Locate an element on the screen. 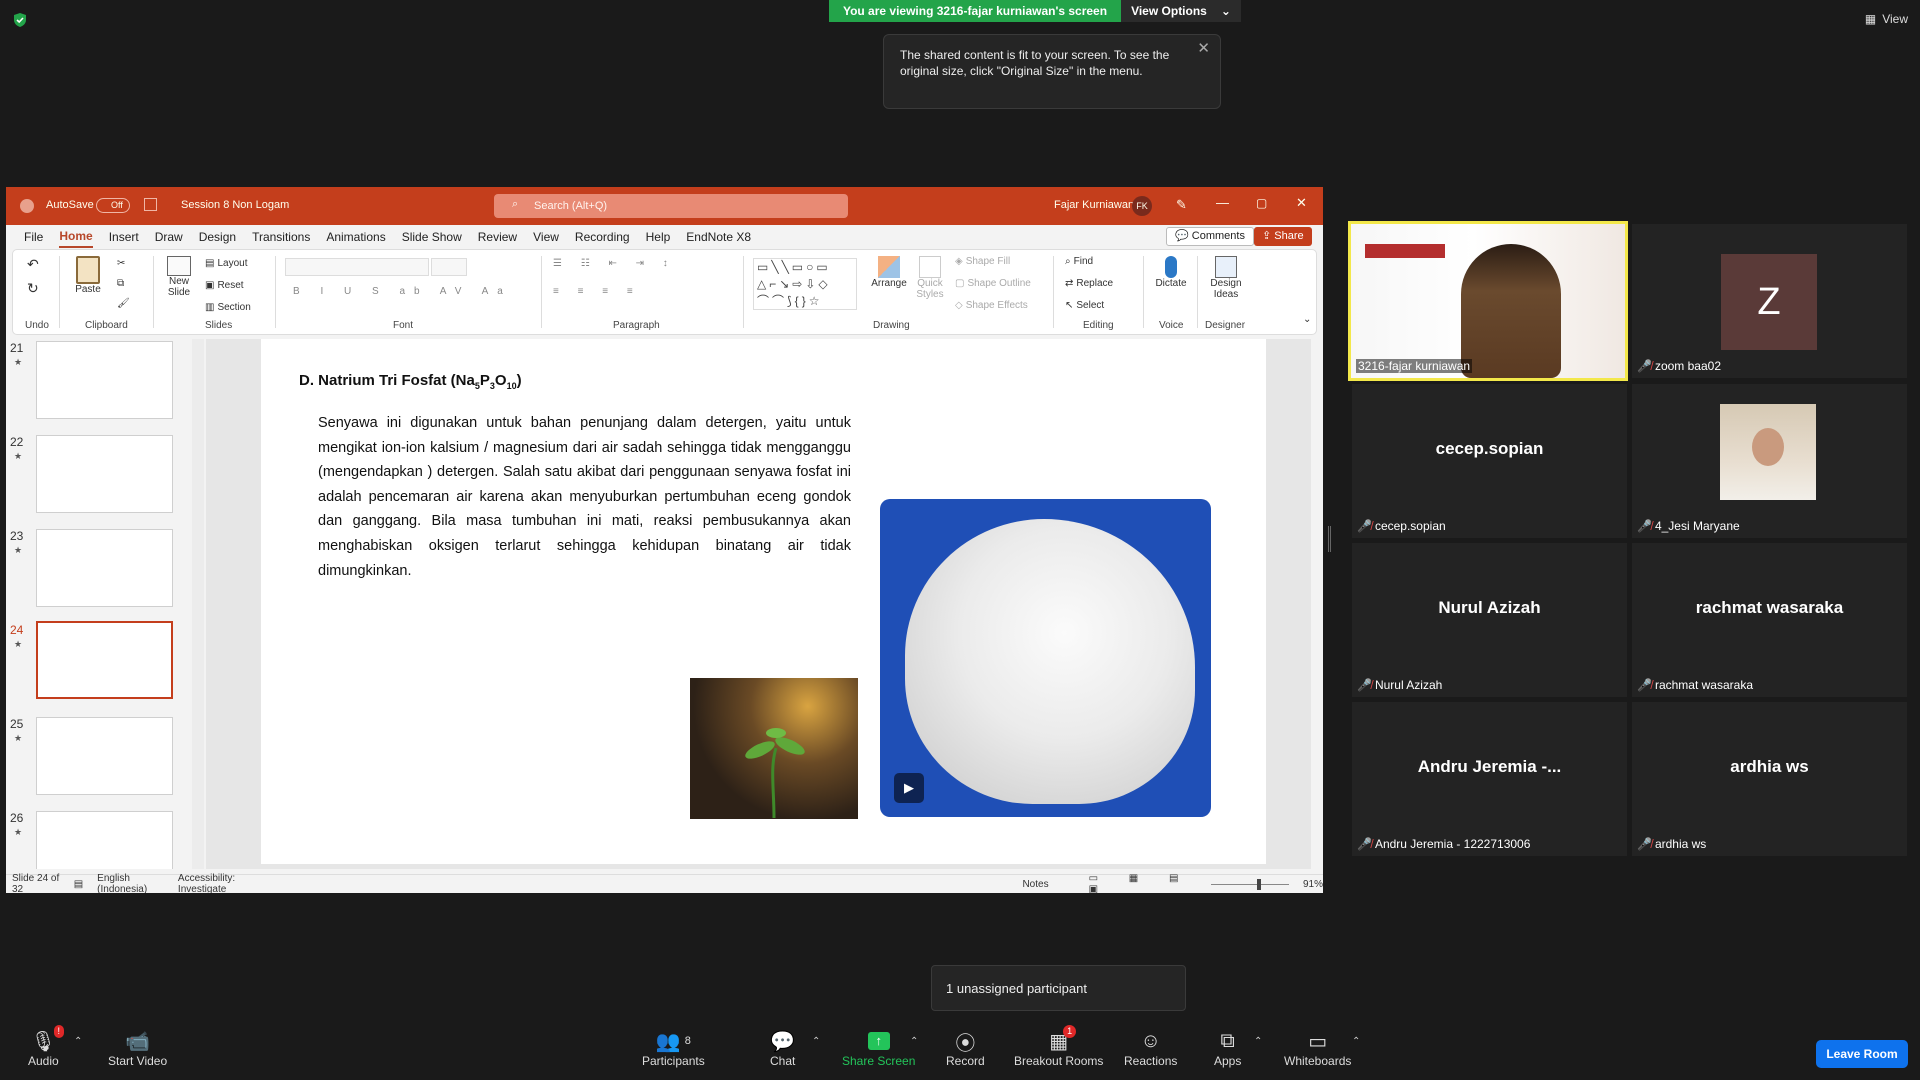  tab-slide-show: Slide Show is located at coordinates (432, 237).